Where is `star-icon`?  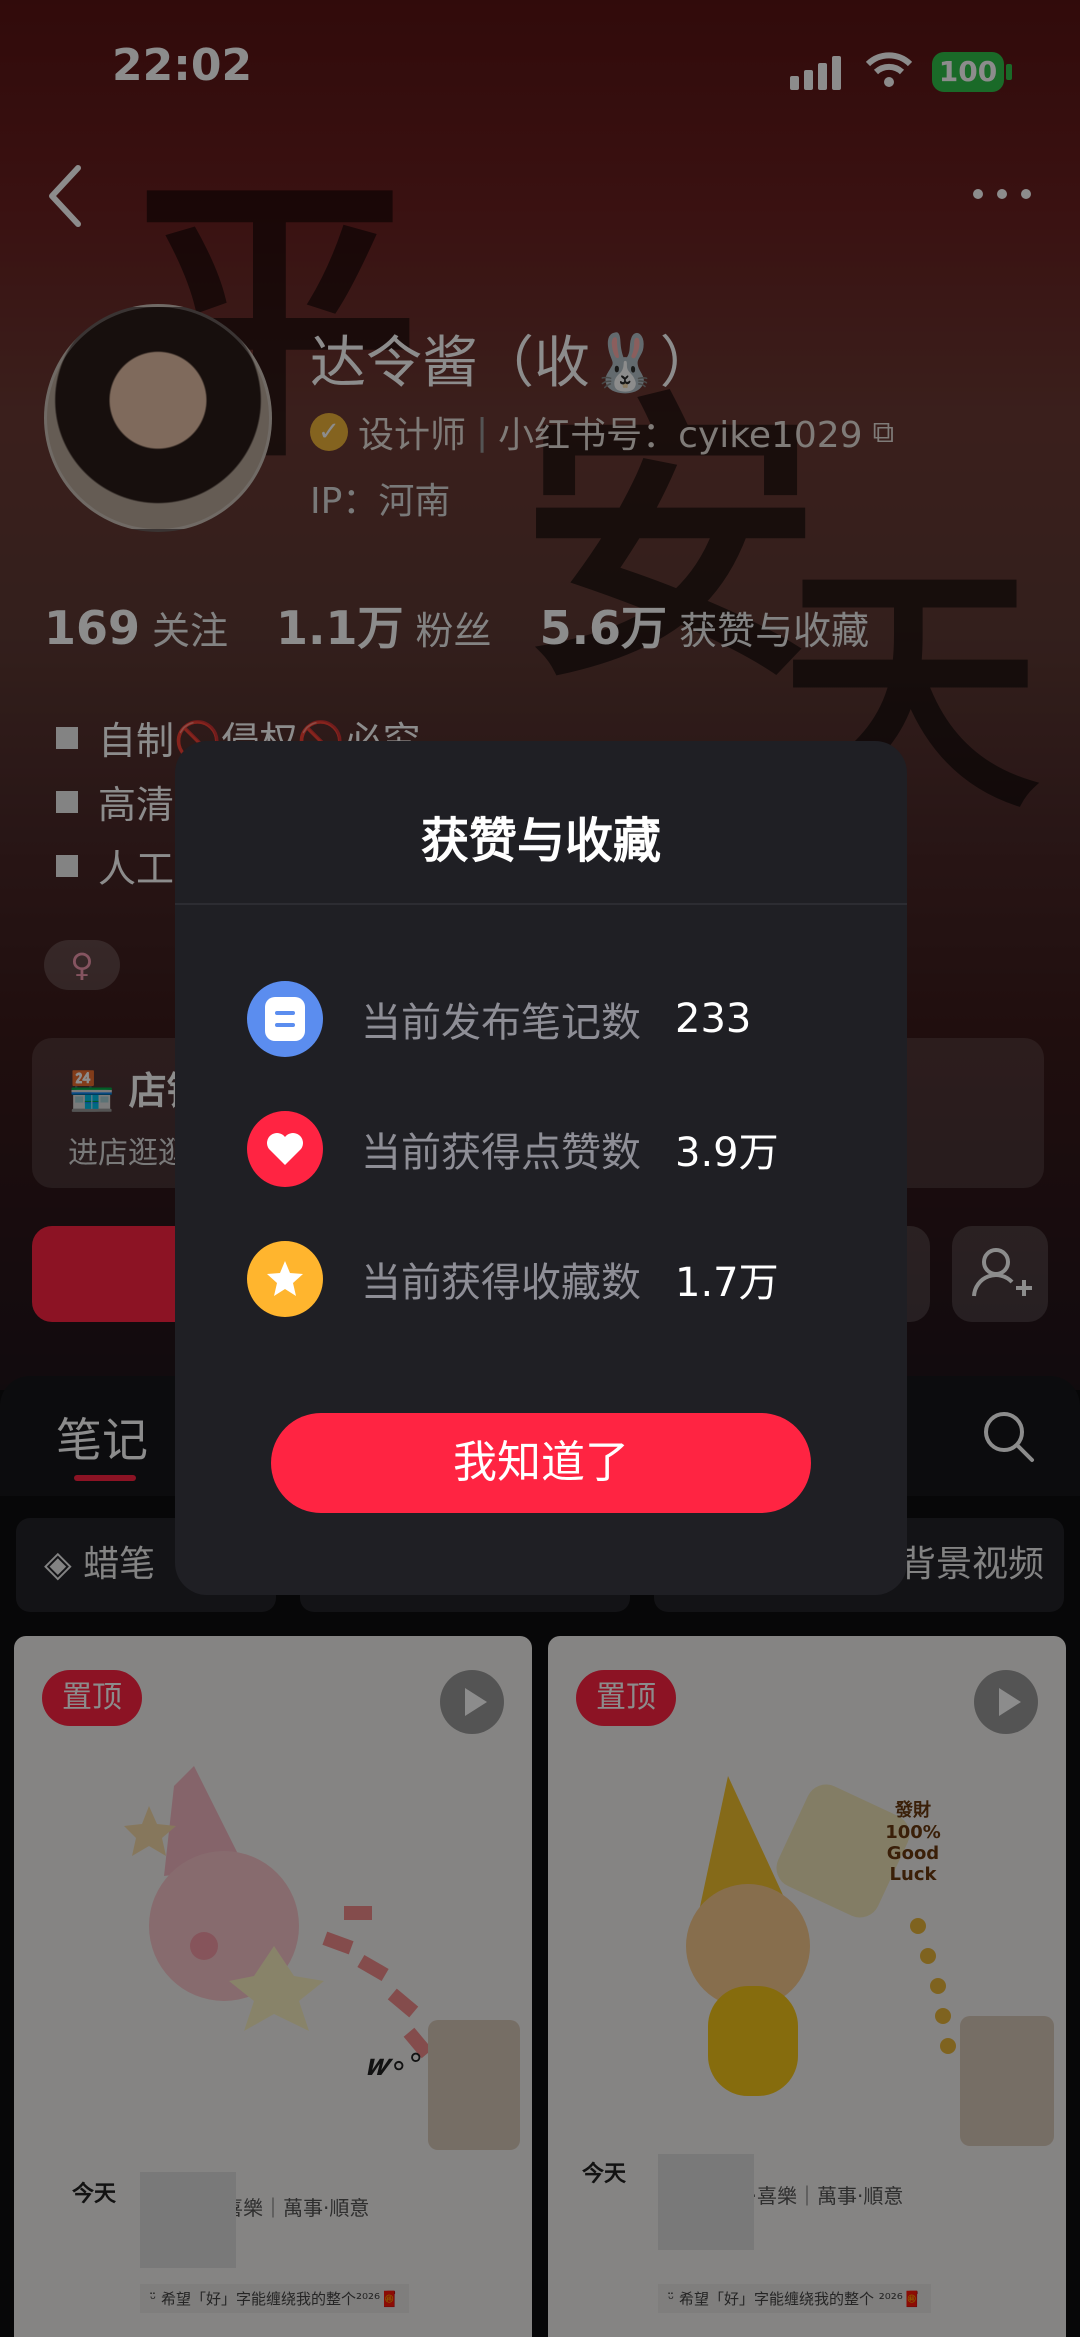
star-icon is located at coordinates (285, 1279).